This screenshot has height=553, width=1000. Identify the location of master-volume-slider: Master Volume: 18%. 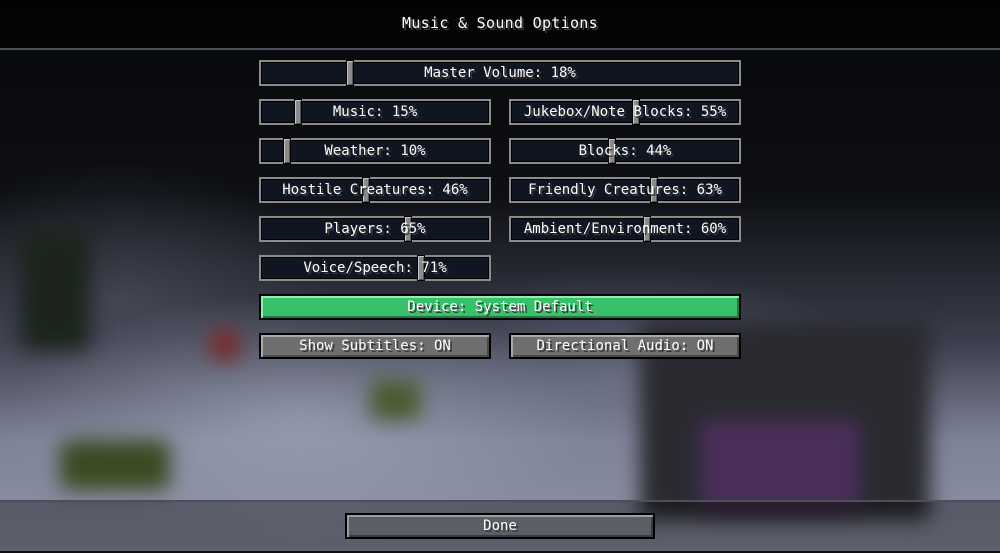
(500, 73).